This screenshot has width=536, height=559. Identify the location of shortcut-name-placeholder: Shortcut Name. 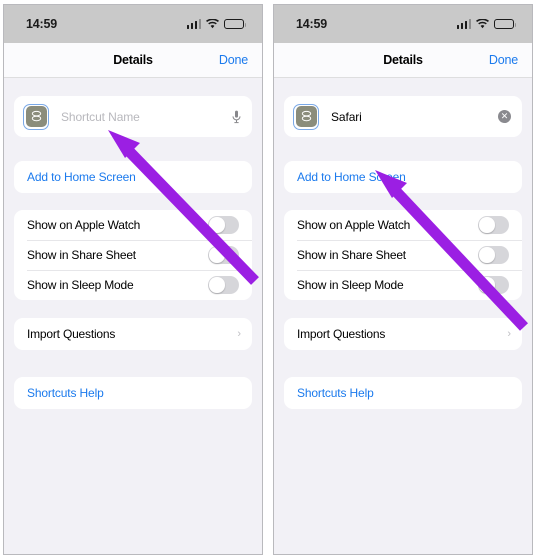
(100, 116).